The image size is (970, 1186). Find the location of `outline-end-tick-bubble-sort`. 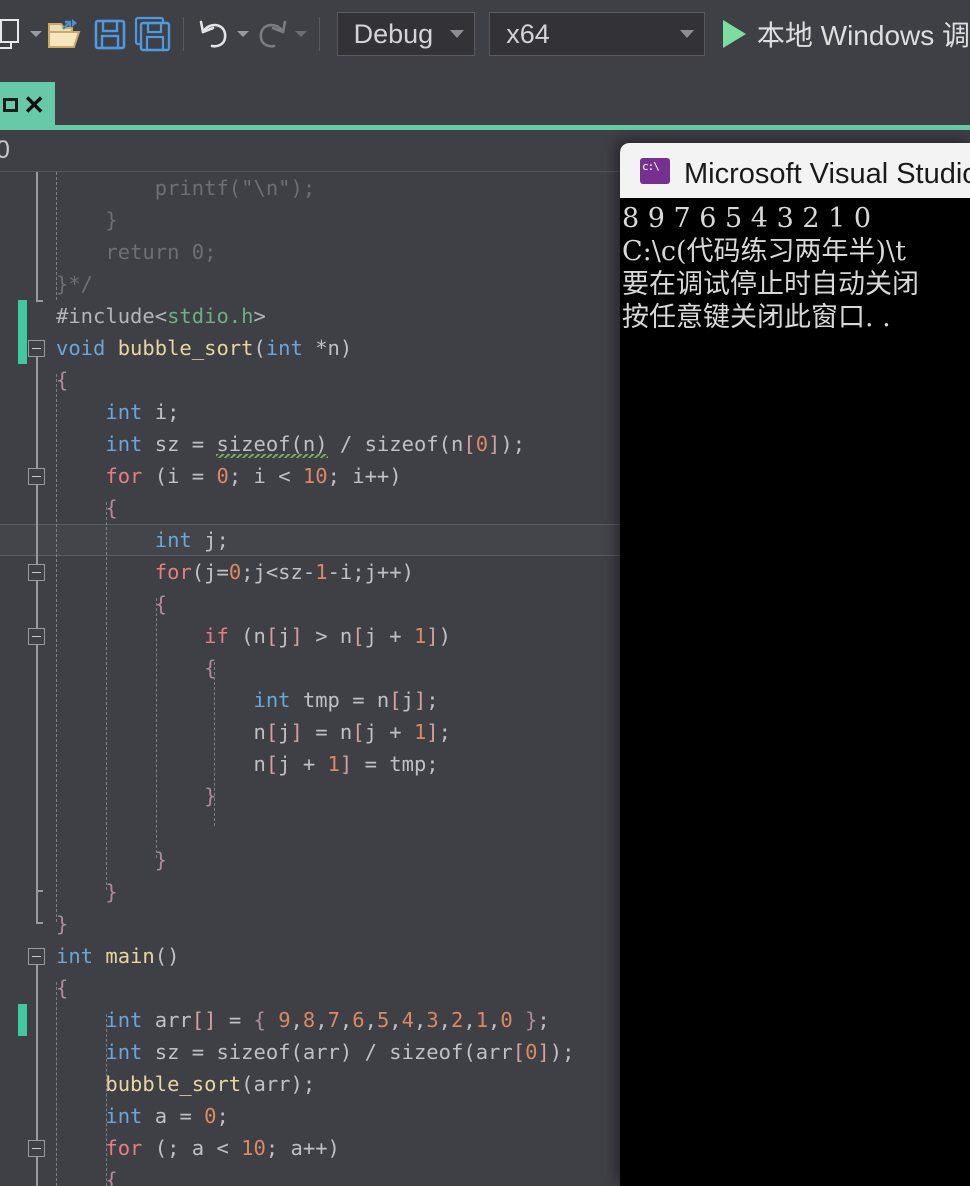

outline-end-tick-bubble-sort is located at coordinates (39, 923).